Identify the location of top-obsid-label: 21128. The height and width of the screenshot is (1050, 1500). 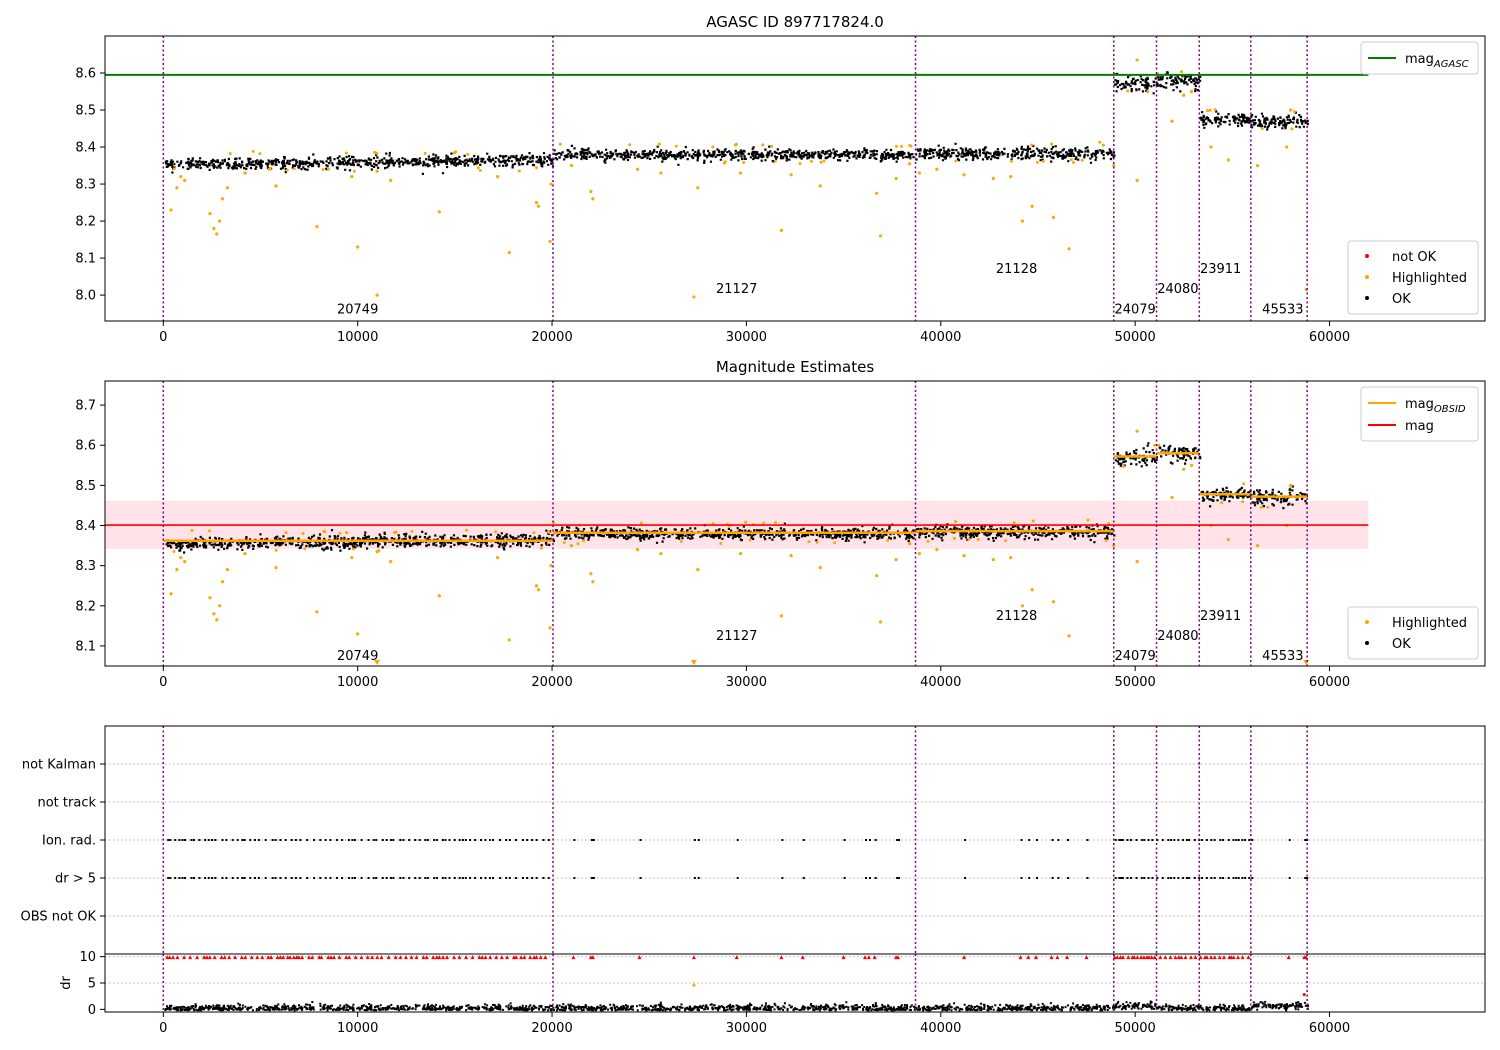
(1016, 269).